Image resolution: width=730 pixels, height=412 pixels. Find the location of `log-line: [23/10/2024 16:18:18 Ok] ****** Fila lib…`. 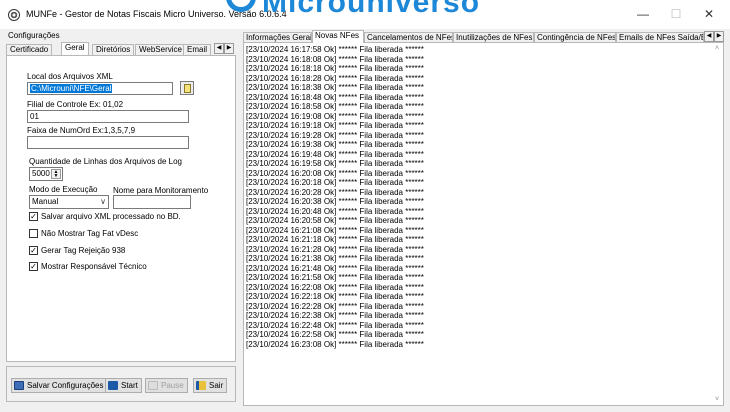

log-line: [23/10/2024 16:18:18 Ok] ****** Fila lib… is located at coordinates (335, 68).